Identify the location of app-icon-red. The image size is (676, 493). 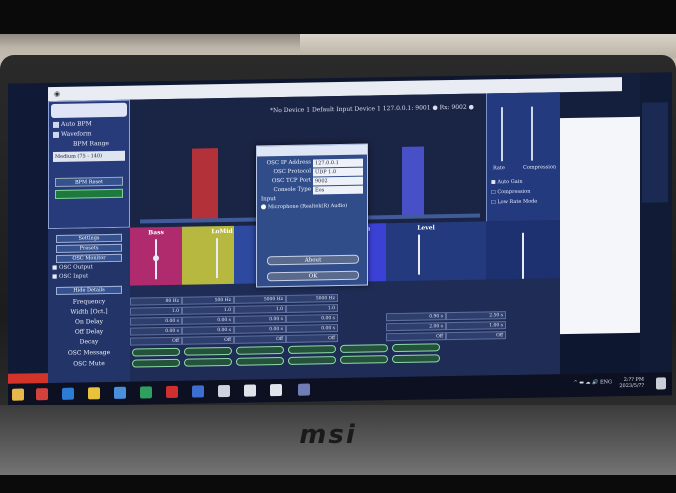
(42, 394).